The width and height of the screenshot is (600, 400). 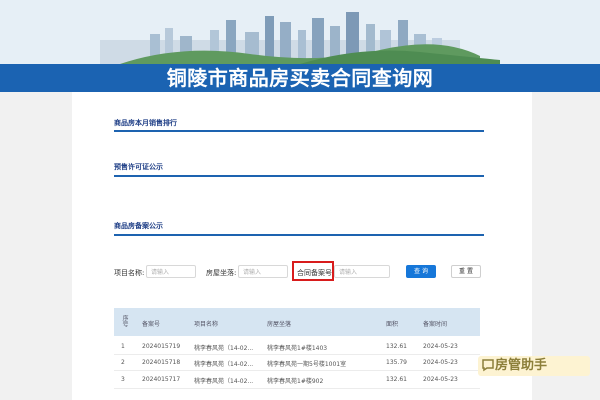 I want to click on table-cell: 桃李春风苑1#楼1403, so click(x=297, y=348).